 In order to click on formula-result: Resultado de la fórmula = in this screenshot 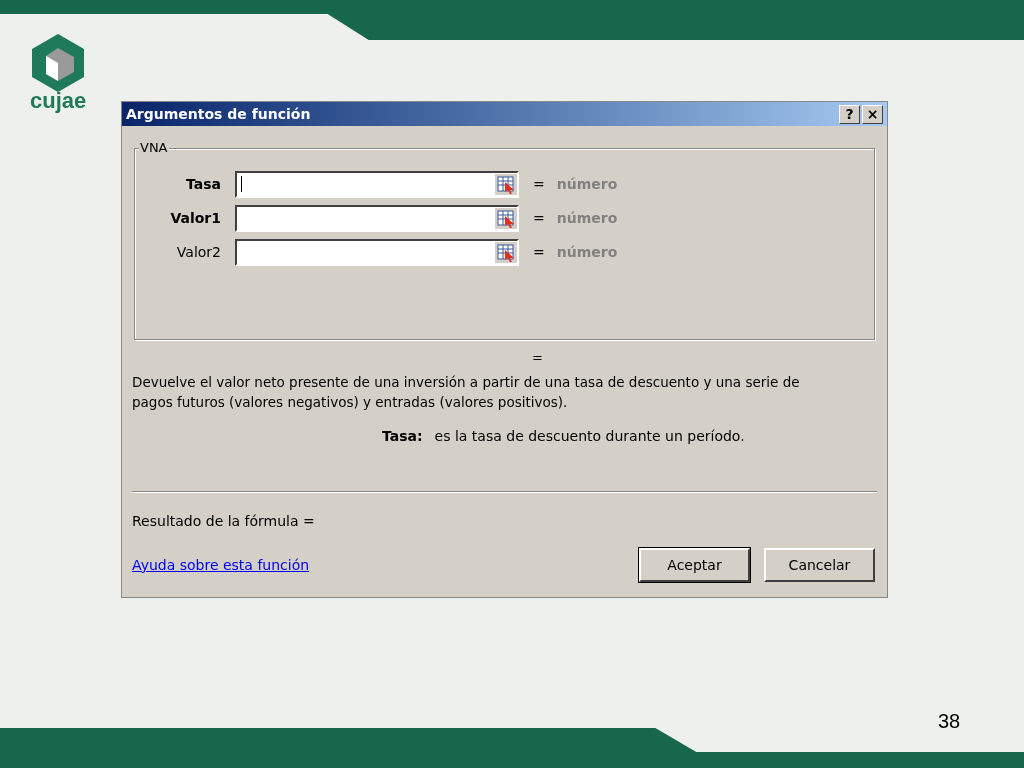, I will do `click(224, 521)`.